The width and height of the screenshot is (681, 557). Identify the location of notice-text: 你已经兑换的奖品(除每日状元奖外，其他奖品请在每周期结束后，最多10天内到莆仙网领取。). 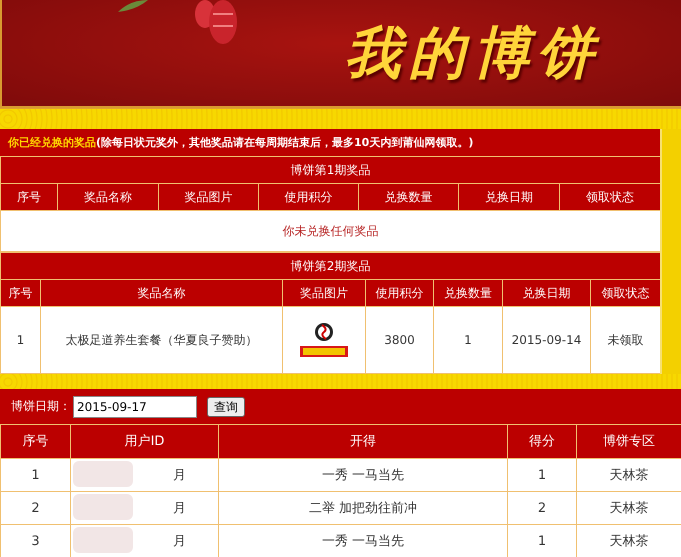
(240, 143).